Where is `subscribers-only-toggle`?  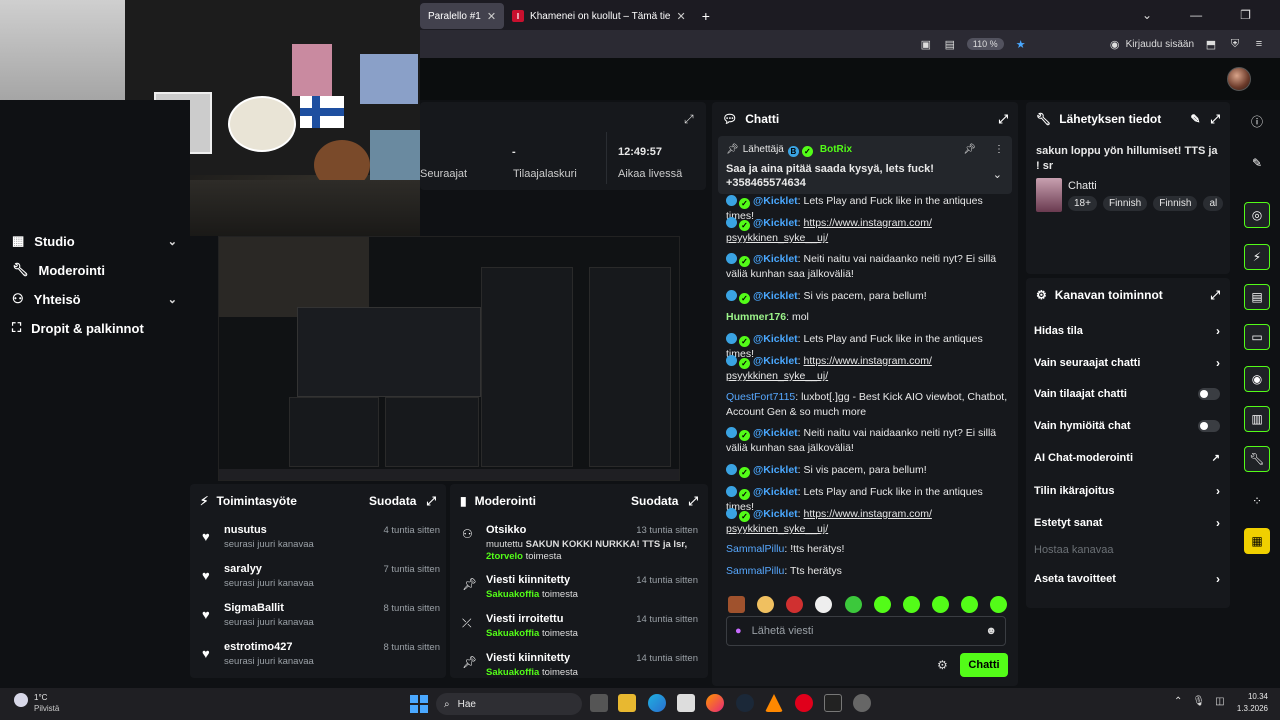
subscribers-only-toggle is located at coordinates (1209, 394).